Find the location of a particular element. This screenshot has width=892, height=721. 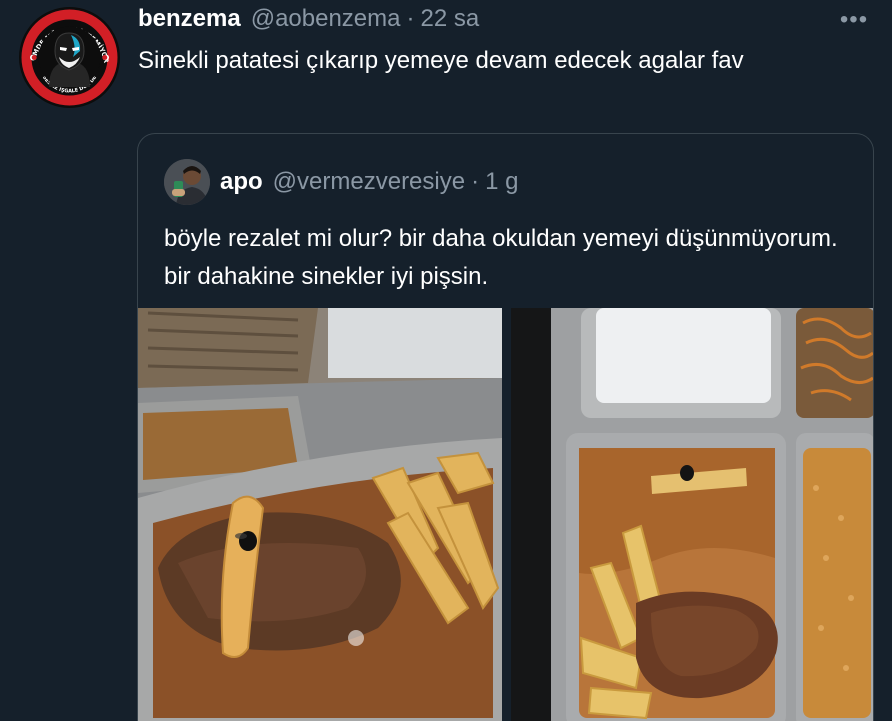

quoted-author-name: apo is located at coordinates (241, 182).